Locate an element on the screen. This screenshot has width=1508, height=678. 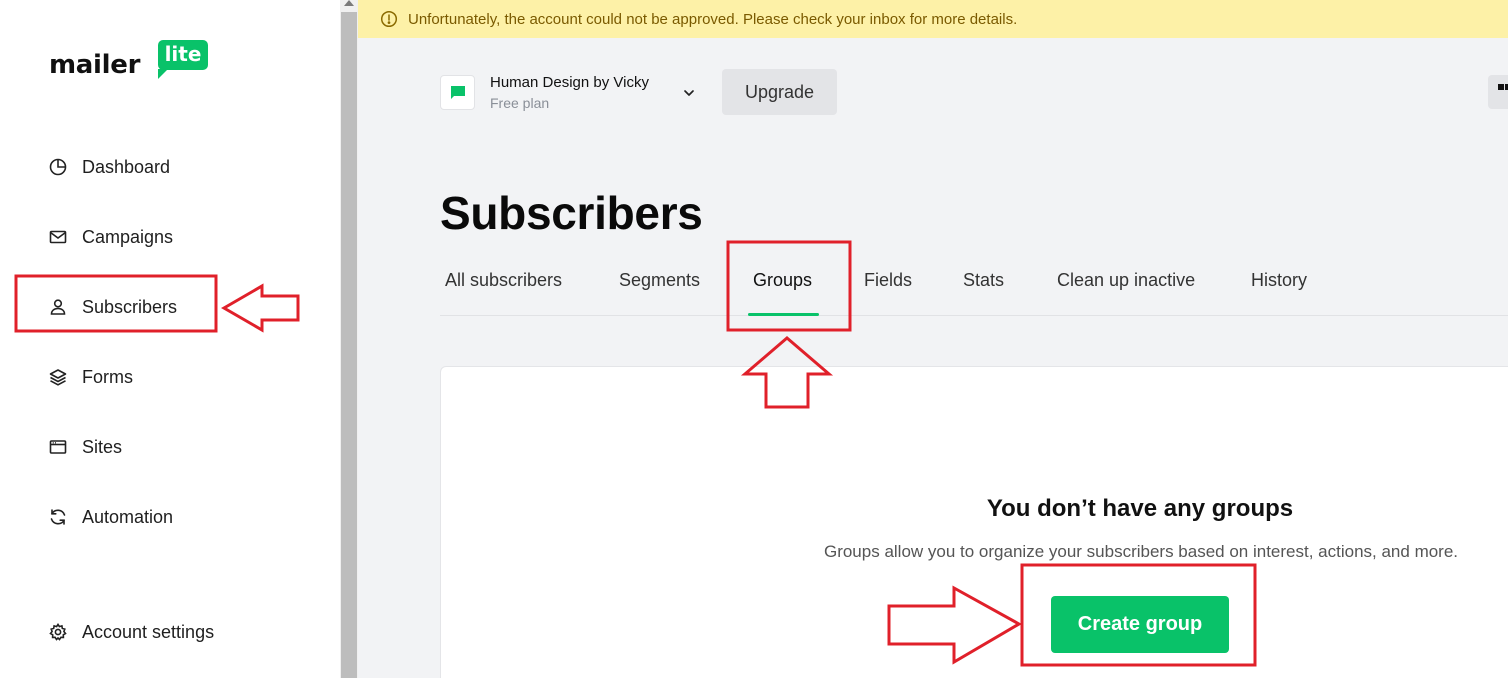
user-icon is located at coordinates (58, 307).